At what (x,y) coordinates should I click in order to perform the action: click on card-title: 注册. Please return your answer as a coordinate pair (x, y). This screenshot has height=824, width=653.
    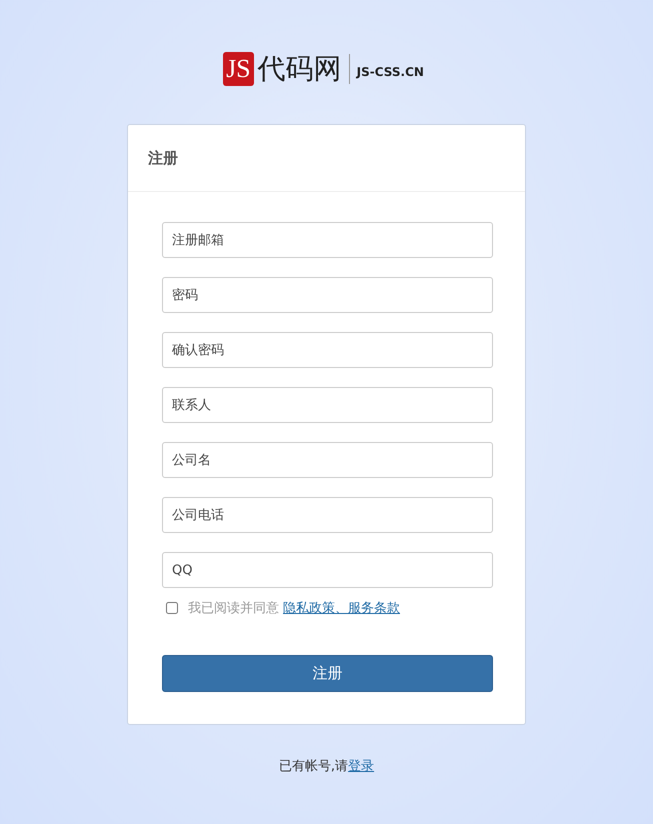
    Looking at the image, I should click on (163, 158).